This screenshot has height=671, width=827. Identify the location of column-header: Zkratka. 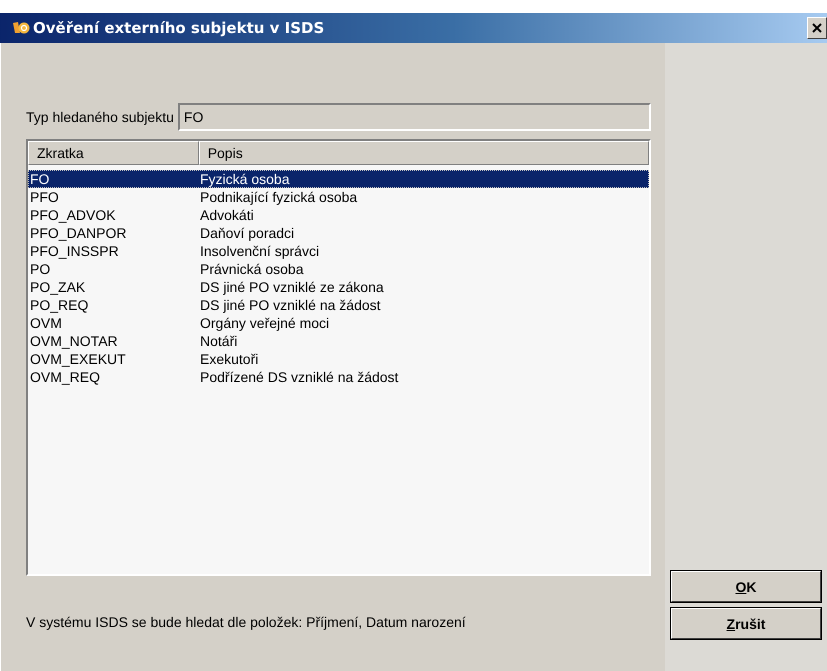
(113, 153).